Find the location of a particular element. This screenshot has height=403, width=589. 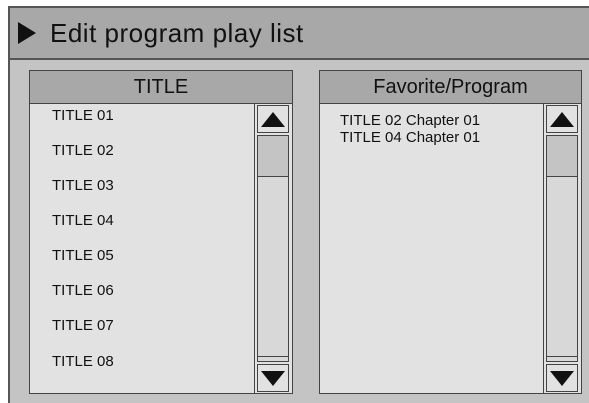

page-title: Edit program play list is located at coordinates (177, 32).